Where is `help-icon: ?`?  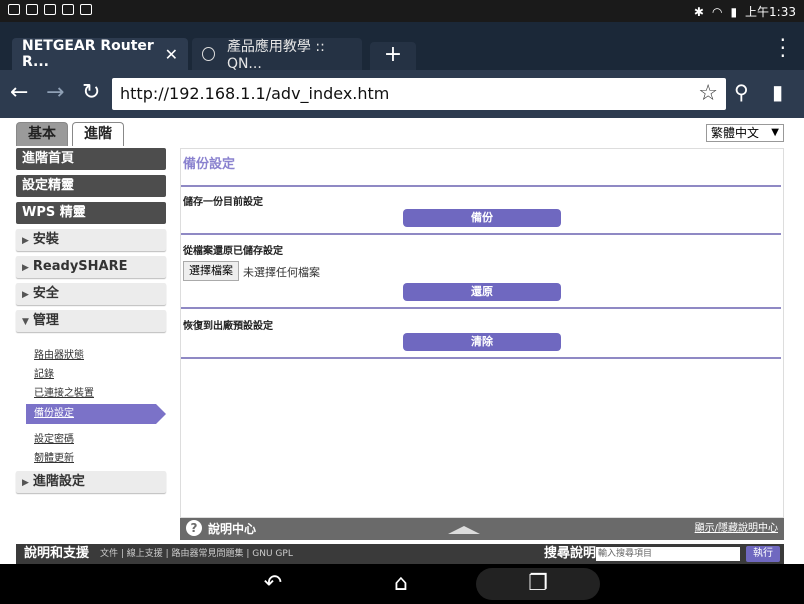
help-icon: ? is located at coordinates (194, 528).